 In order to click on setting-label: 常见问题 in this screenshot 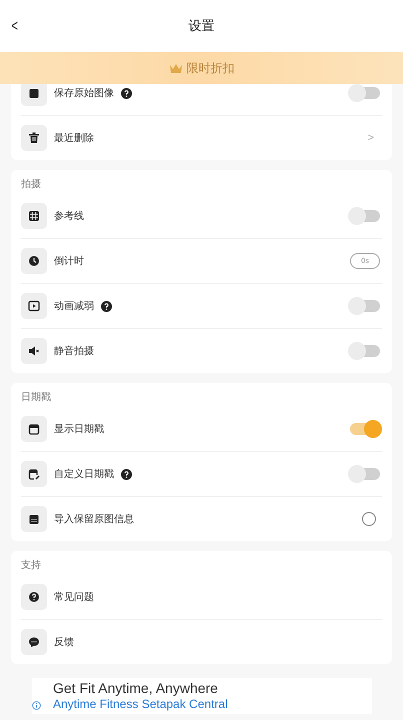, I will do `click(74, 597)`.